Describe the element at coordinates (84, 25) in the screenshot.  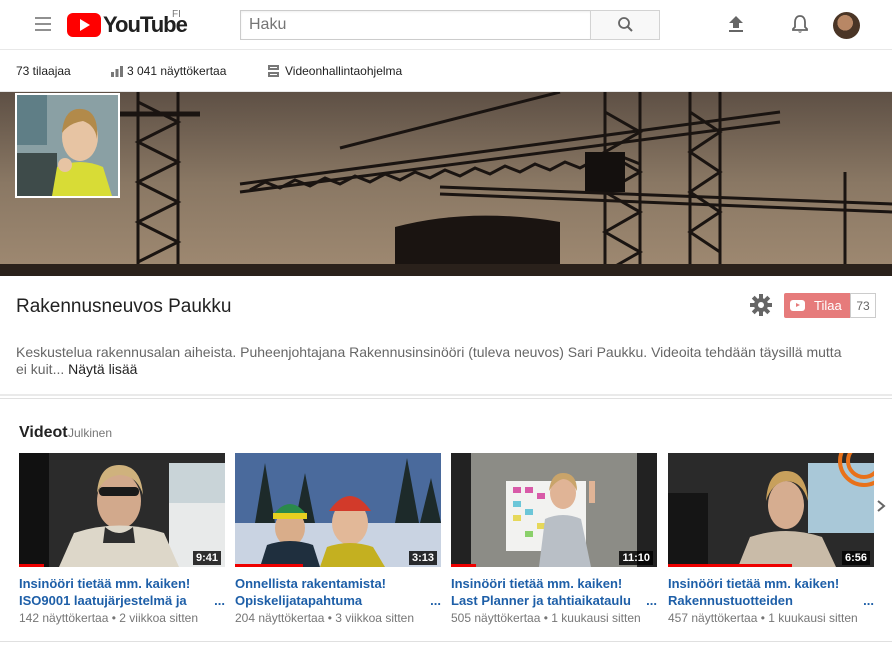
I see `youtube-play-icon` at that location.